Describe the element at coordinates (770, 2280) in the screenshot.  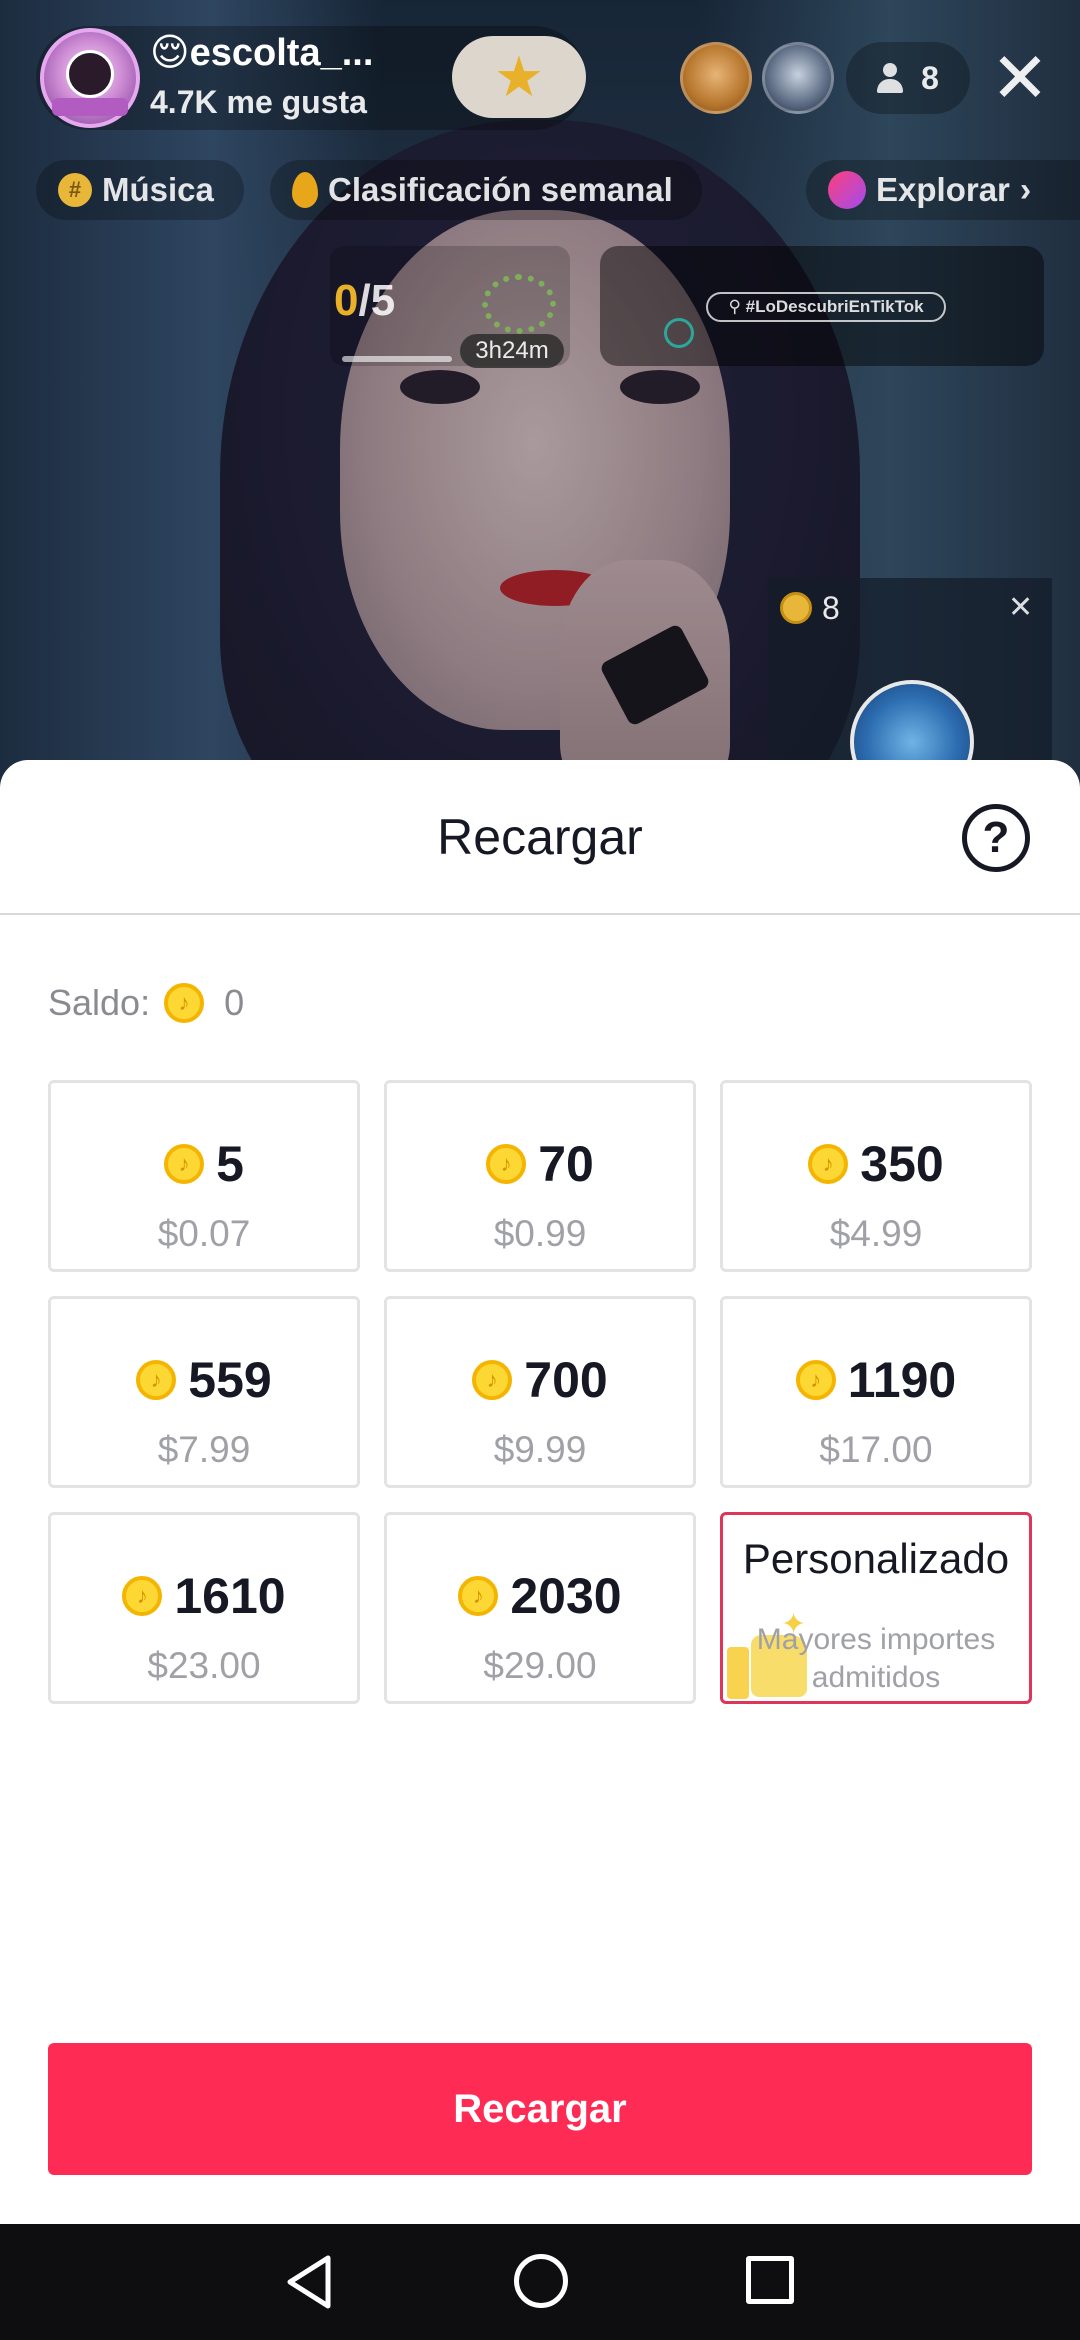
I see `recents-icon` at that location.